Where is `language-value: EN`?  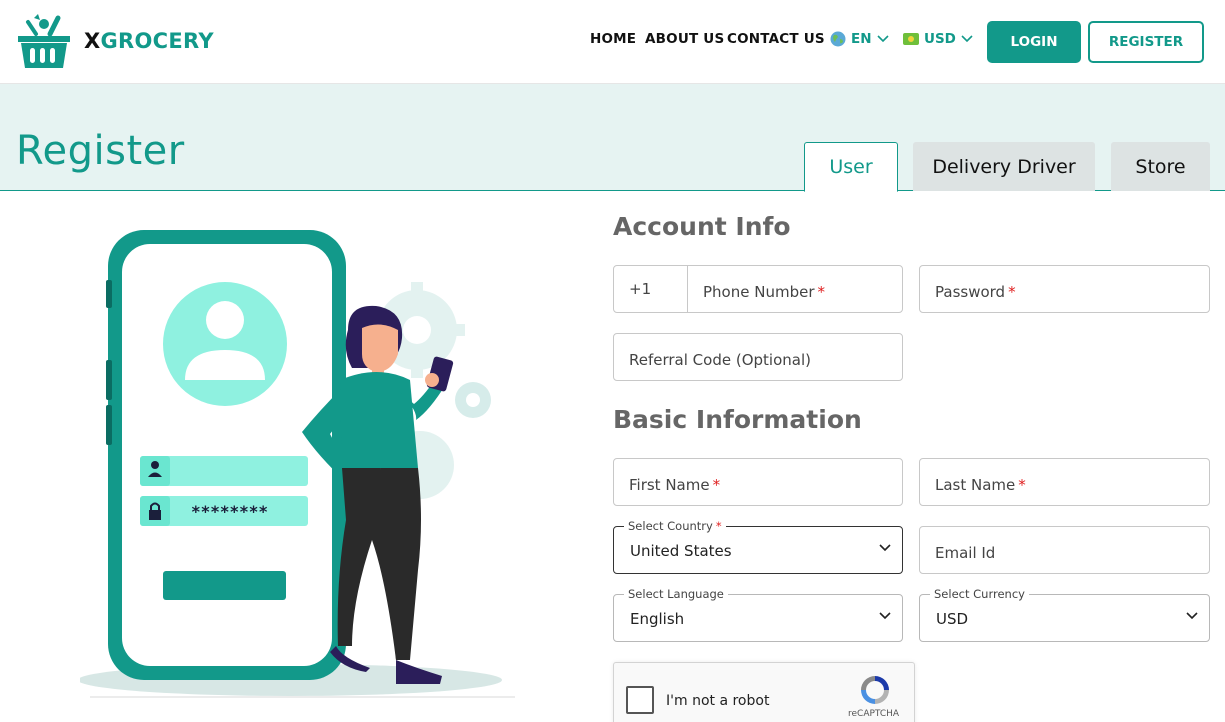
language-value: EN is located at coordinates (861, 39).